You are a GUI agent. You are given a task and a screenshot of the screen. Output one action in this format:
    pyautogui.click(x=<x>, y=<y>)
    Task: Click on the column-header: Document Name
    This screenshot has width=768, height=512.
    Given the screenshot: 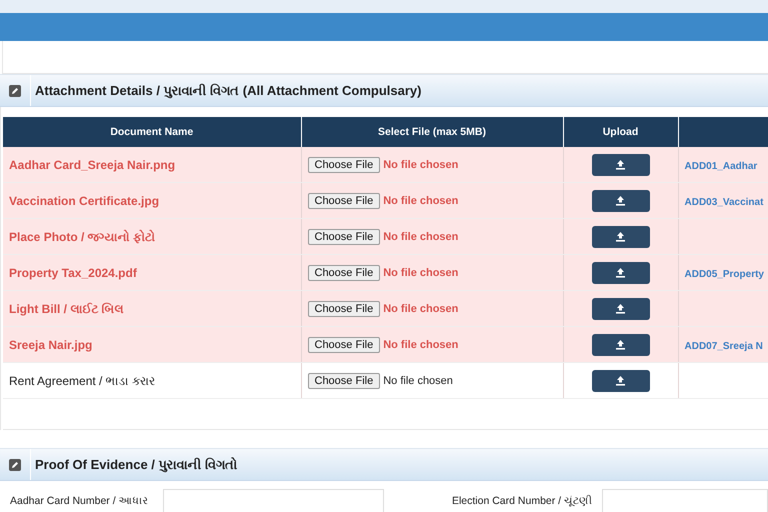 What is the action you would take?
    pyautogui.click(x=152, y=132)
    